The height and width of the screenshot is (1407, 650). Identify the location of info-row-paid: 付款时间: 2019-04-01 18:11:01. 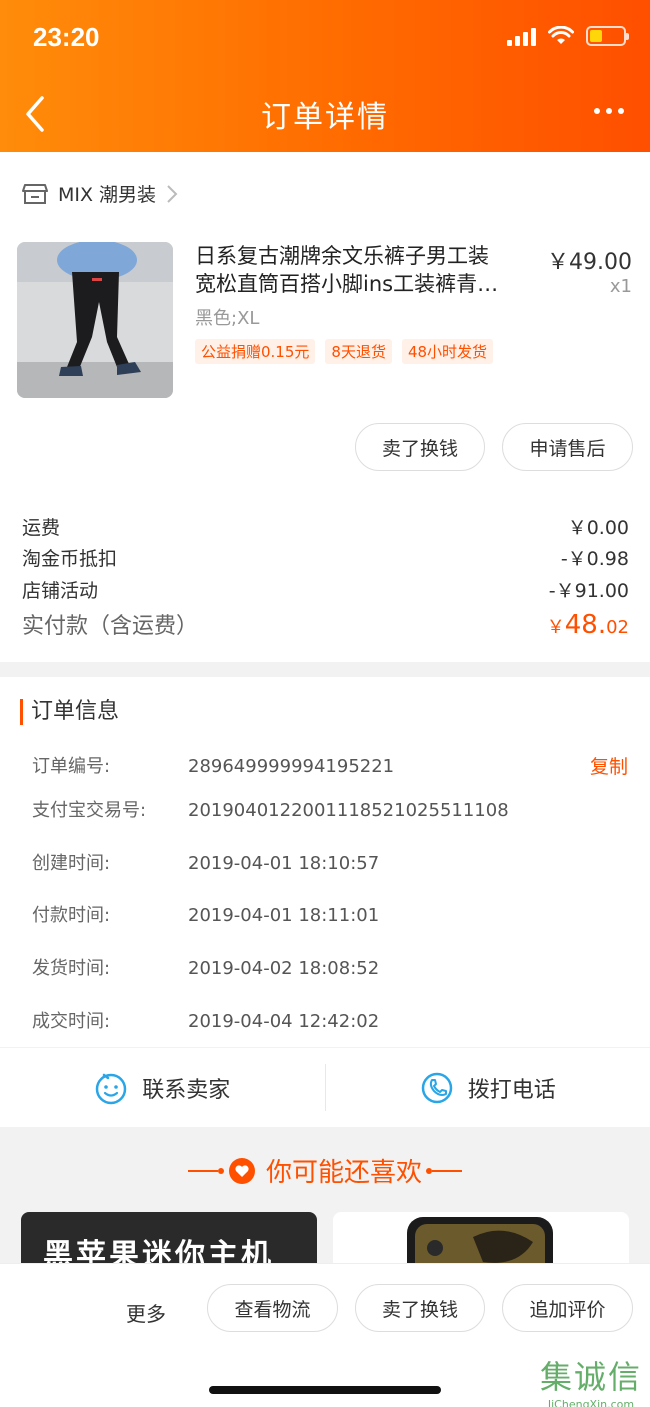
(205, 914).